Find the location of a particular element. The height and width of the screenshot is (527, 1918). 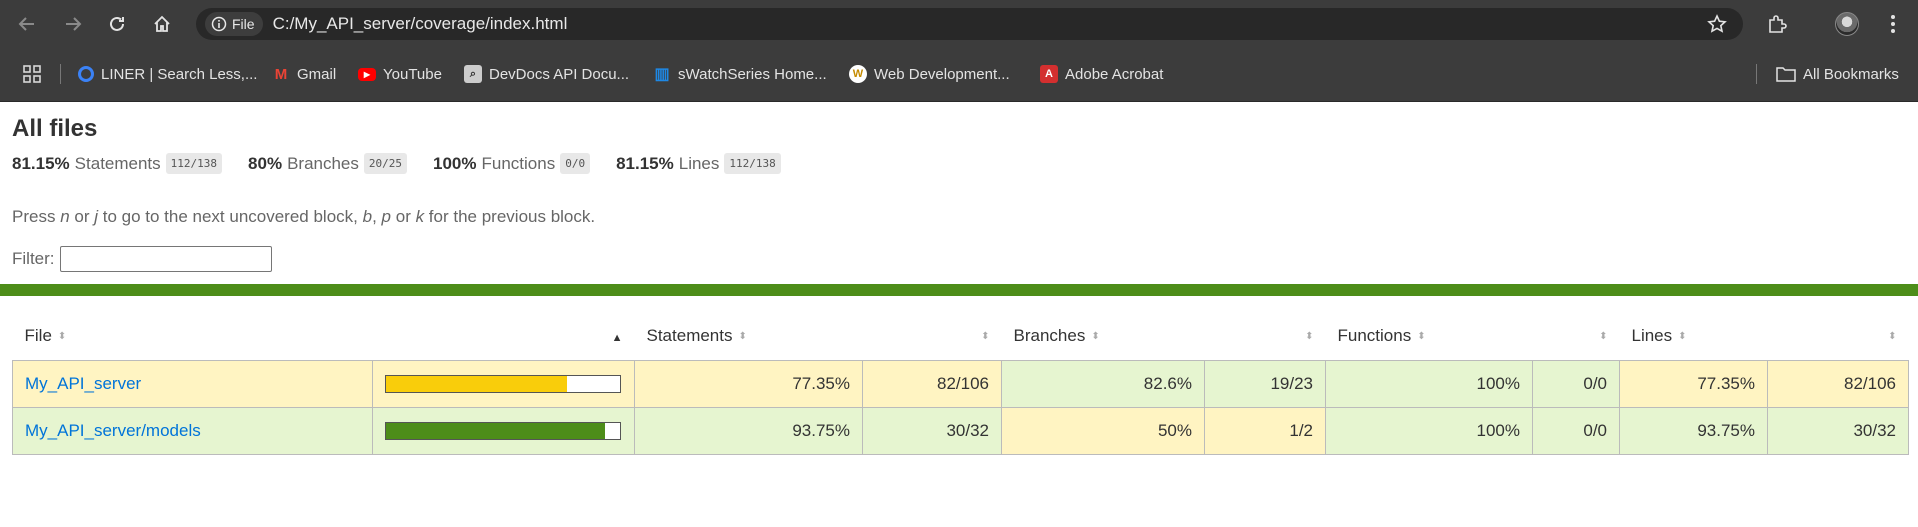

bookmark-label: Adobe Acrobat is located at coordinates (1114, 74).